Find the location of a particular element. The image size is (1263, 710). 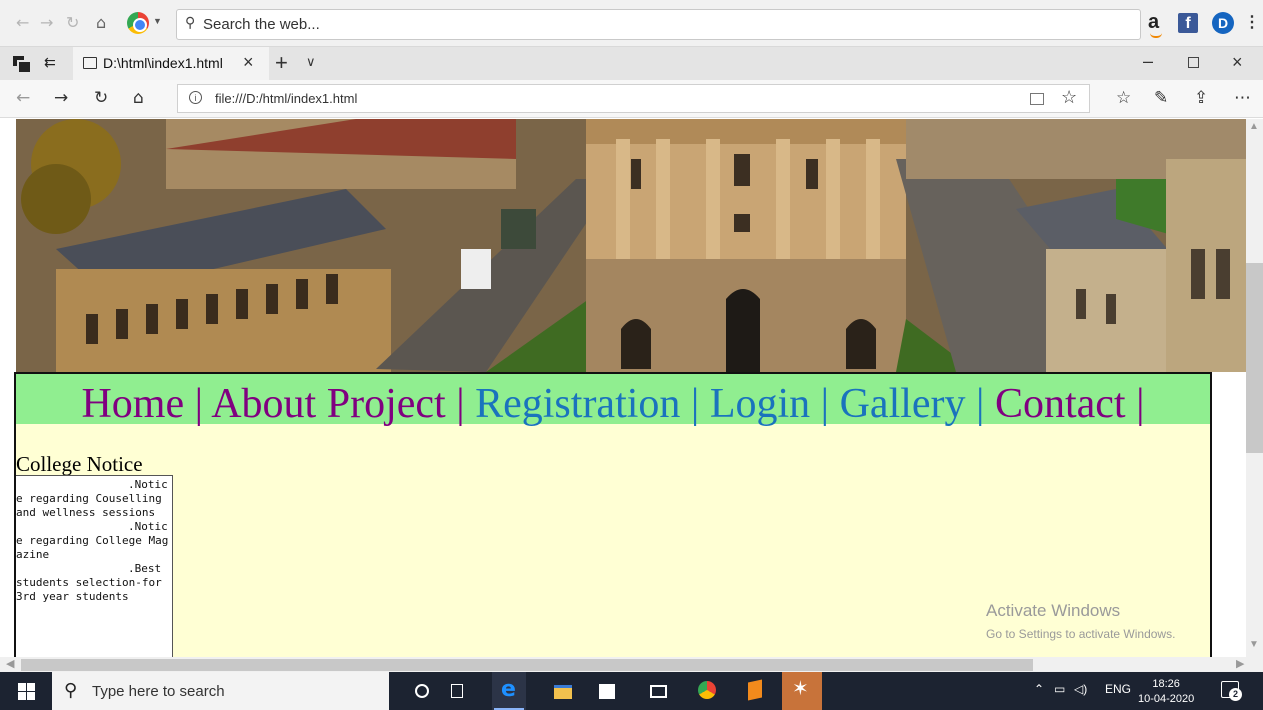

mail-icon is located at coordinates (658, 691).